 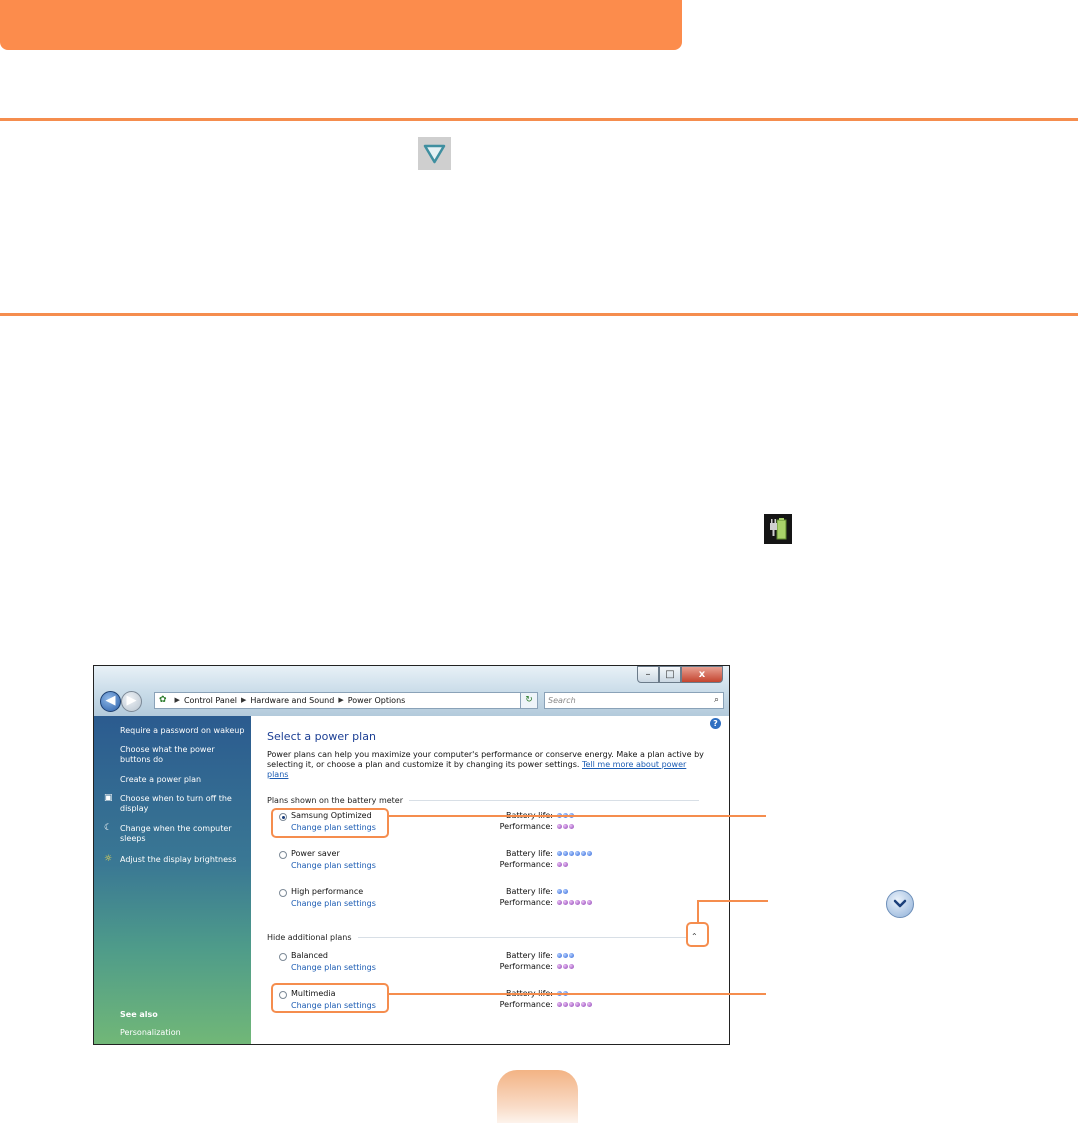 What do you see at coordinates (529, 700) in the screenshot?
I see `refresh-button: ↻` at bounding box center [529, 700].